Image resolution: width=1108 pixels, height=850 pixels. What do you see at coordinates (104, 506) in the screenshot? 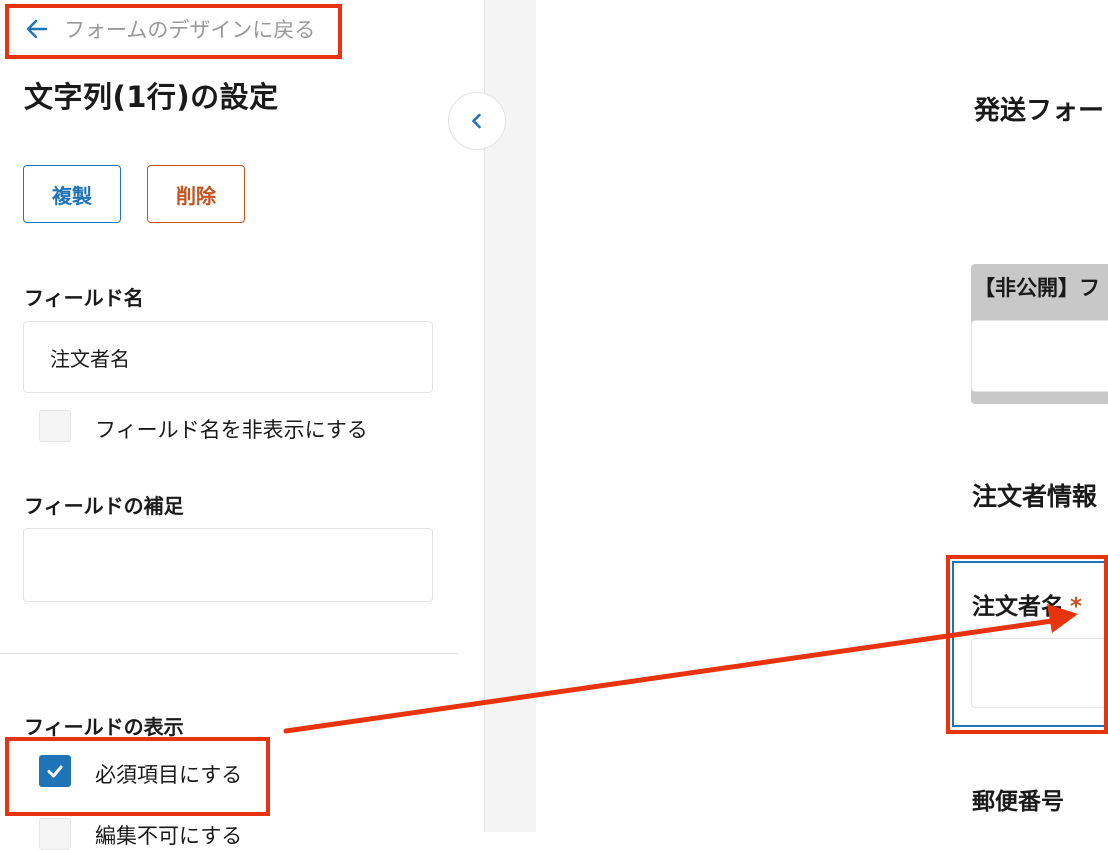
I see `field-note-label: フィールドの補足` at bounding box center [104, 506].